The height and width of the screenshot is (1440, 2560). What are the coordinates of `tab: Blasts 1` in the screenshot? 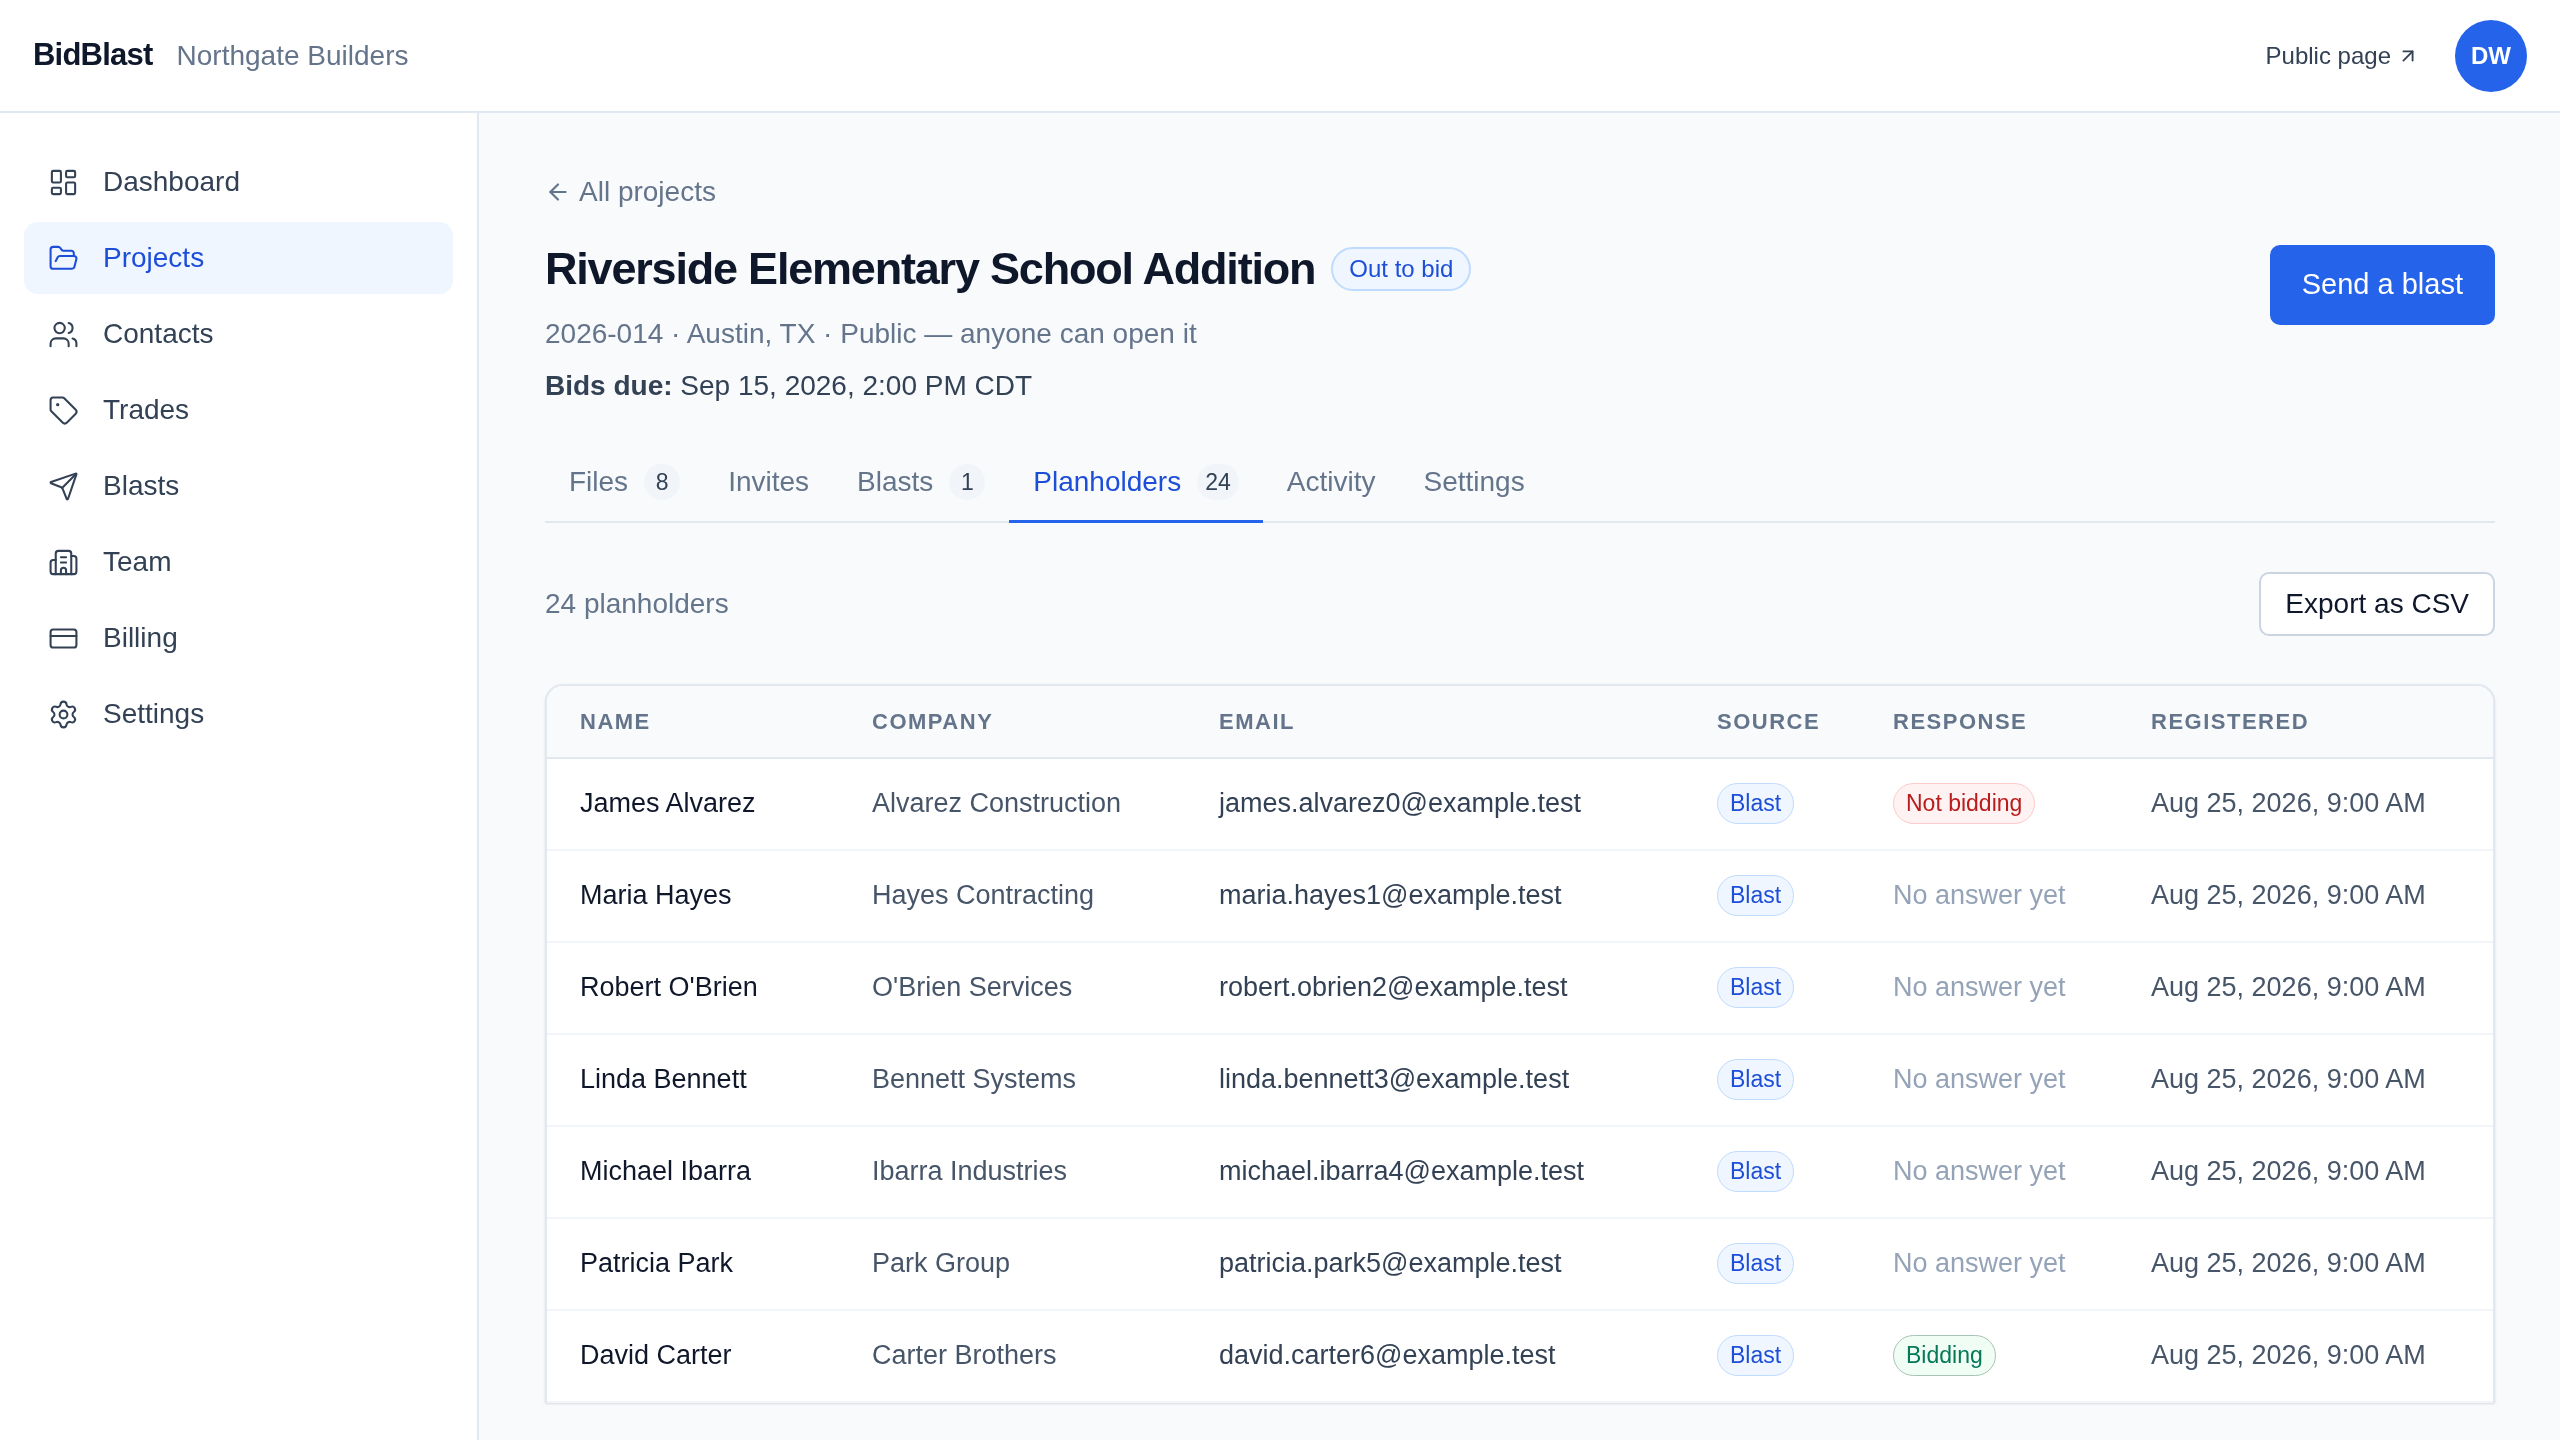 It's located at (921, 483).